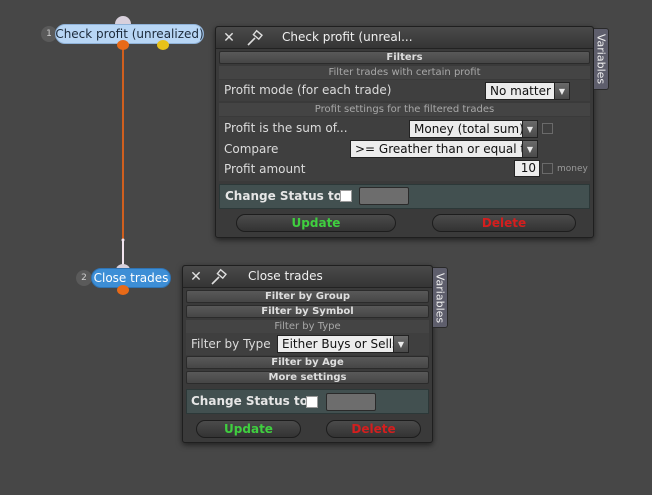 Image resolution: width=652 pixels, height=495 pixels. Describe the element at coordinates (307, 296) in the screenshot. I see `section-filter-group: Filter by Group` at that location.